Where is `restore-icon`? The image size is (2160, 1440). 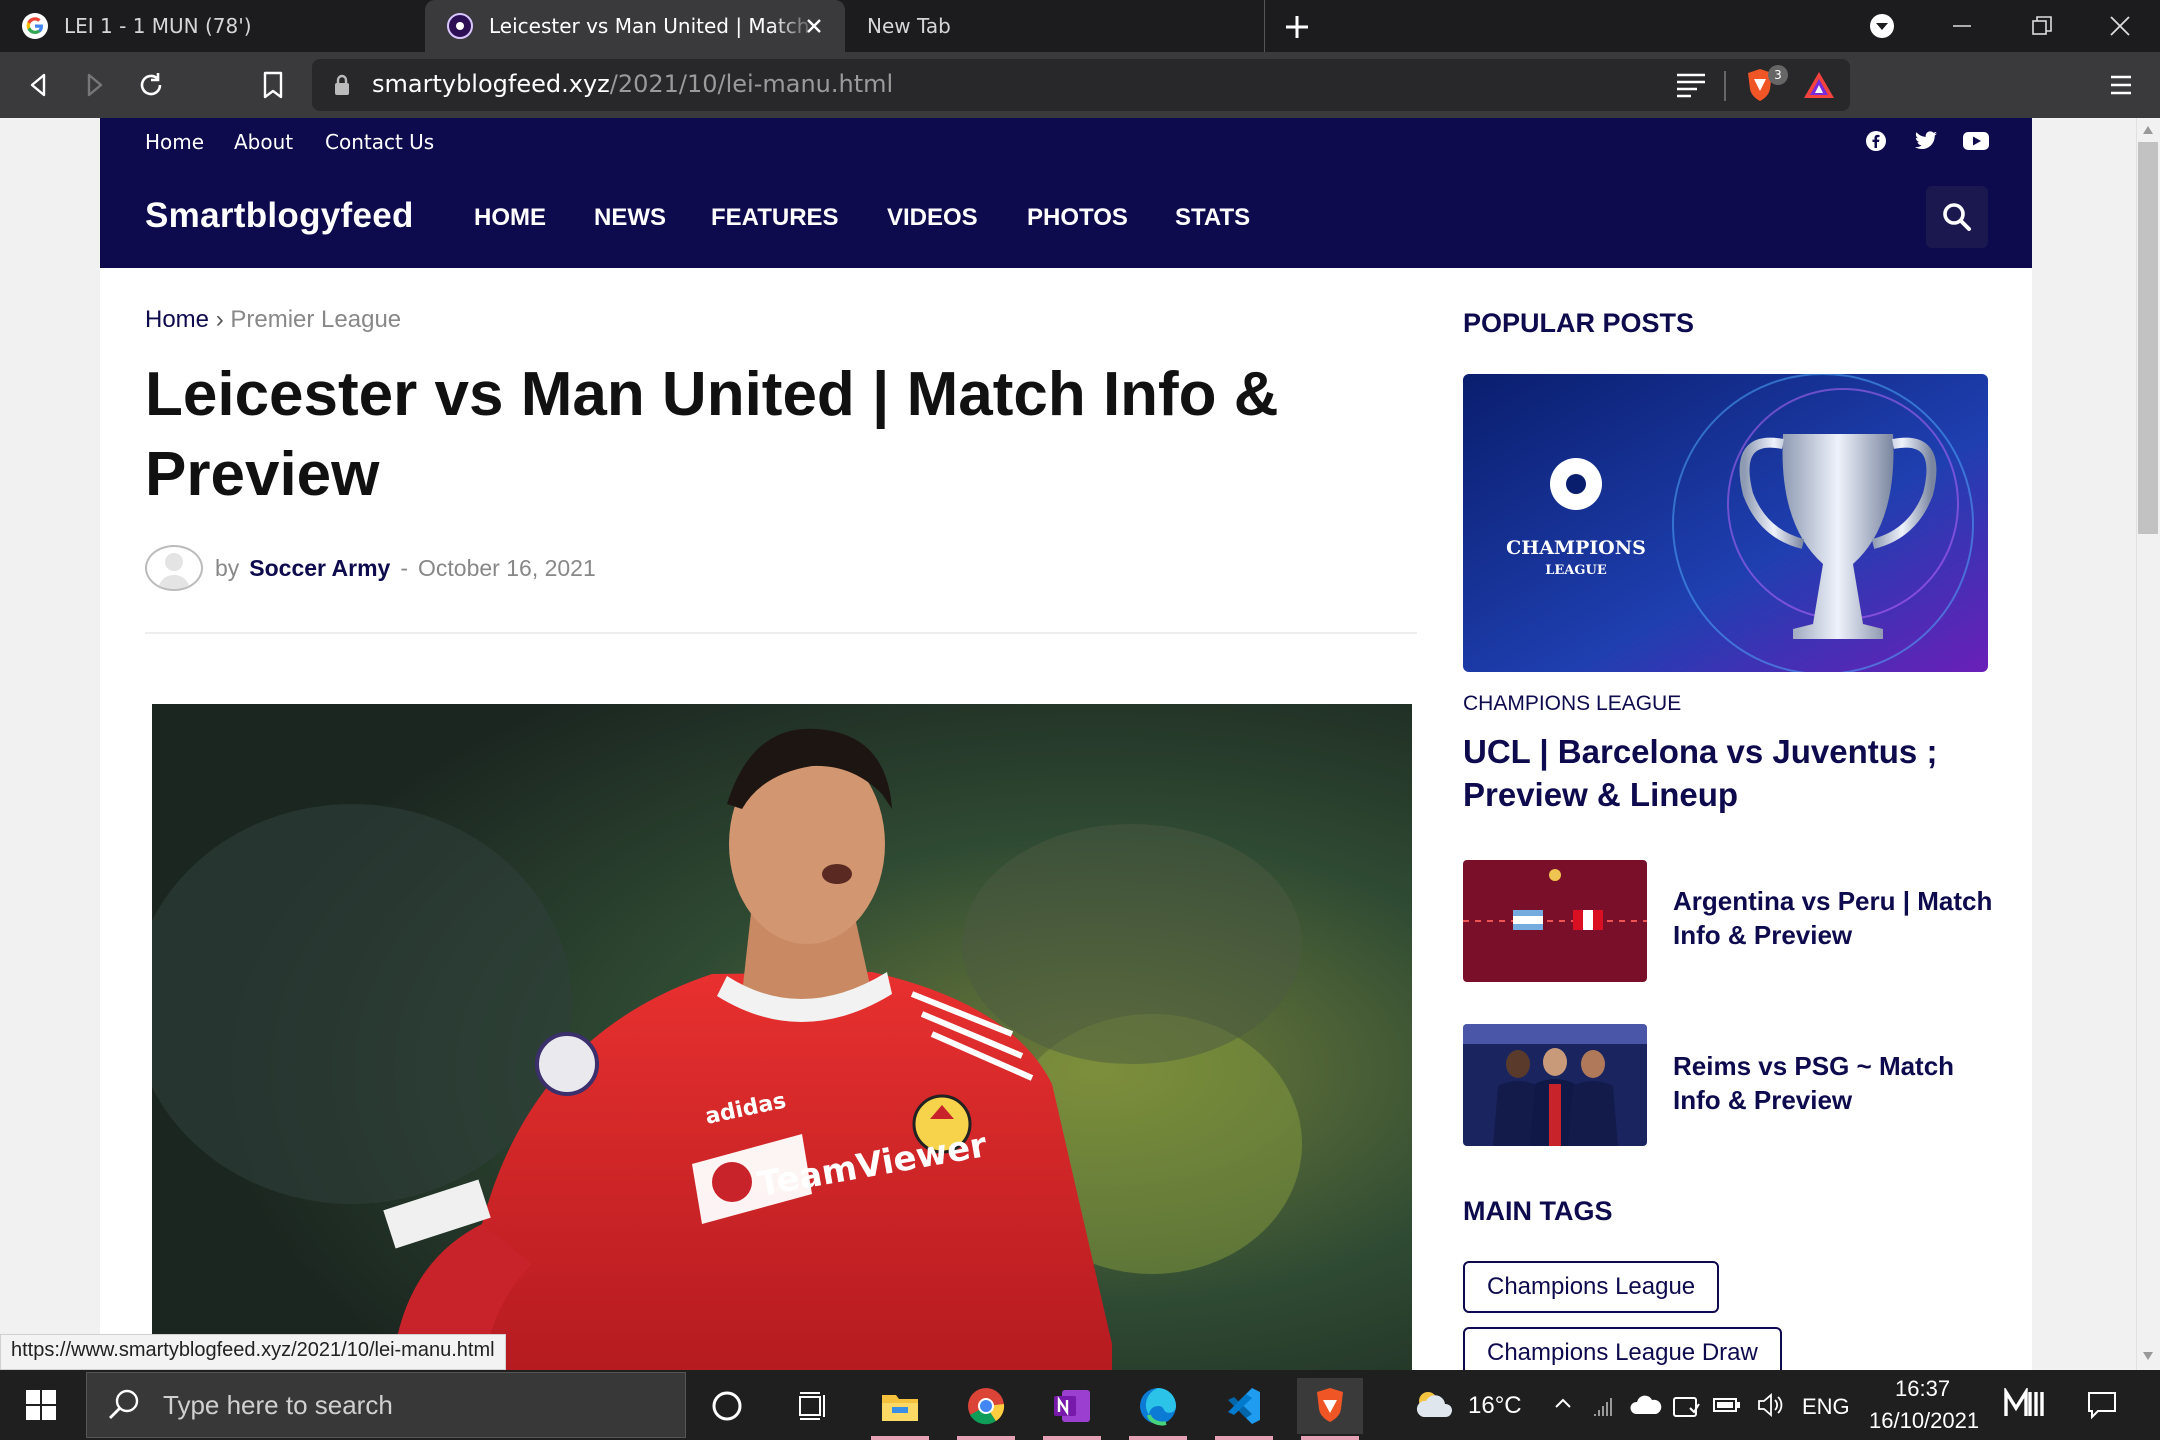 restore-icon is located at coordinates (2042, 26).